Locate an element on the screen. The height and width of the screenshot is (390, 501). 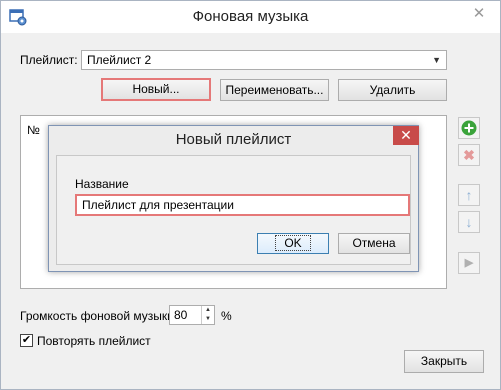
playlist-select-value: Плейлист 2 is located at coordinates (119, 60).